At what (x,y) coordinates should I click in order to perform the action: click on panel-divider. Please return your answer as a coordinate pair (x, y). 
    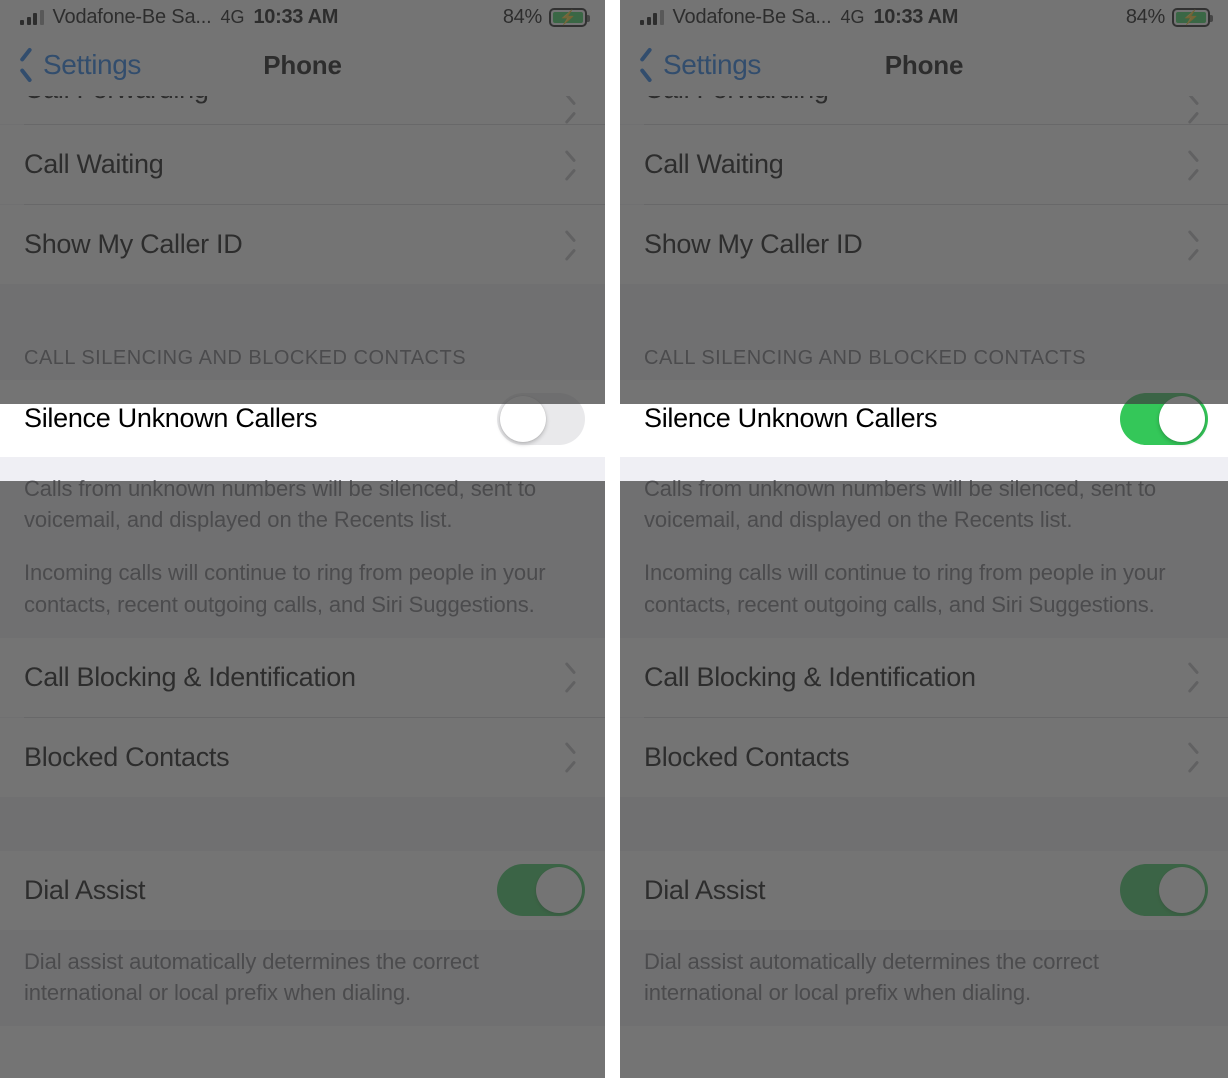
    Looking at the image, I should click on (612, 539).